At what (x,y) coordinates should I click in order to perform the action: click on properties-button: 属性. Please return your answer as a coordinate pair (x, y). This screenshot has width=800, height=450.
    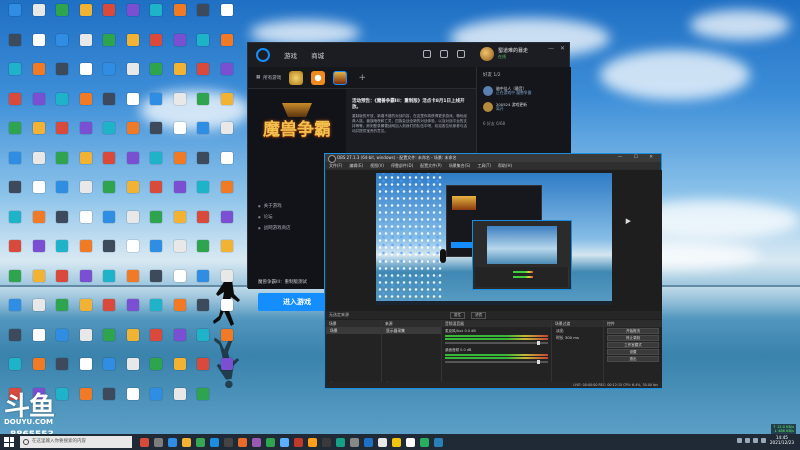
    Looking at the image, I should click on (457, 315).